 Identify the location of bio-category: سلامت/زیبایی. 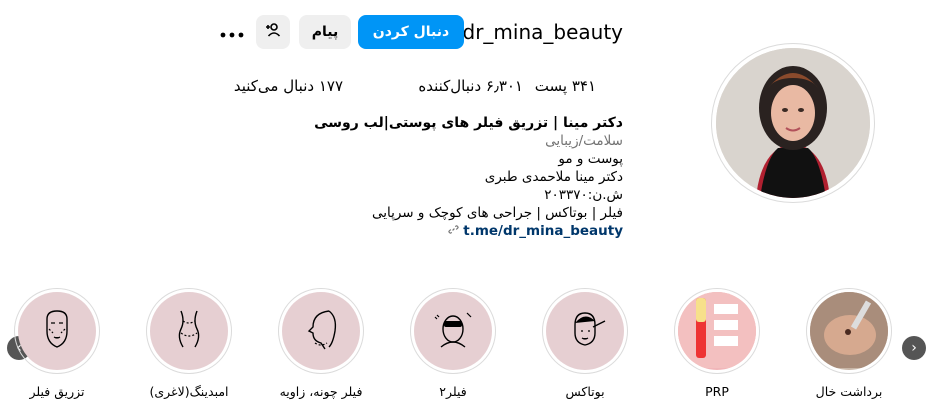
(584, 141).